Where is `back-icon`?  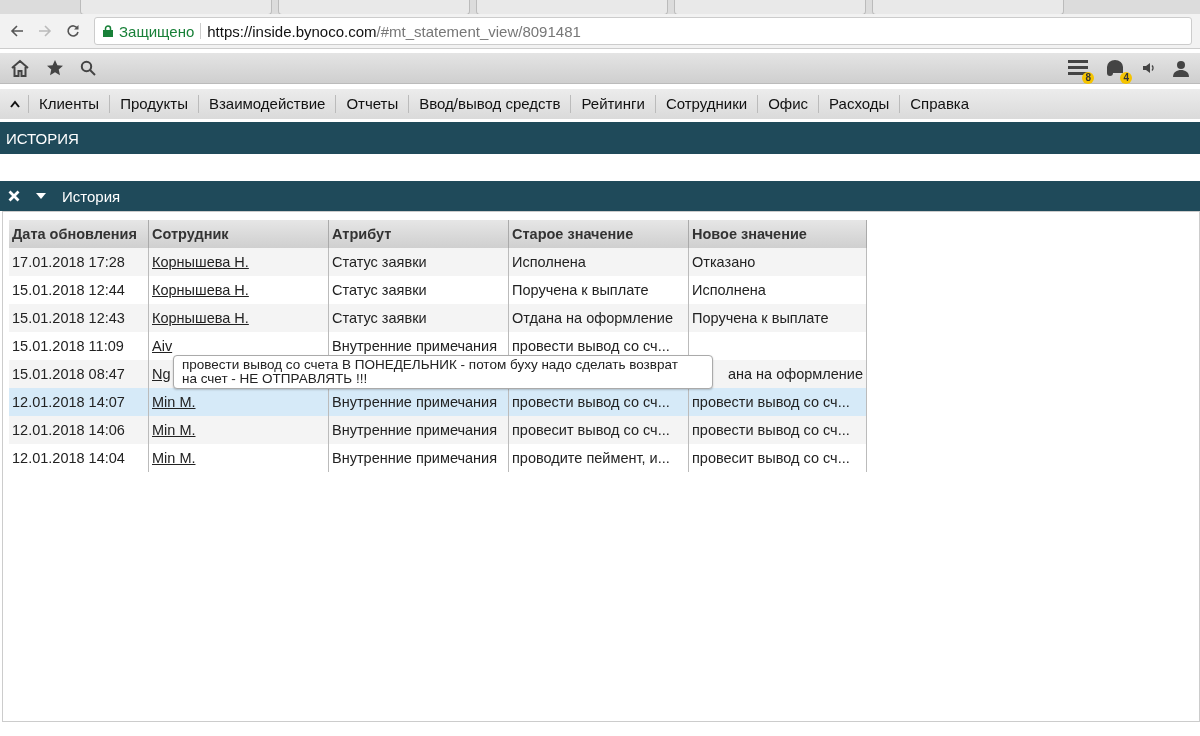
back-icon is located at coordinates (17, 31).